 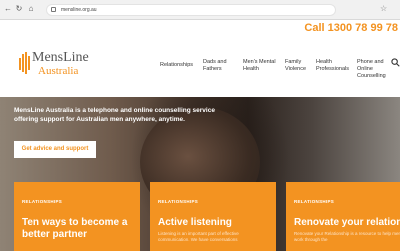 I want to click on nav-family-violence: Family Violence, so click(x=298, y=66).